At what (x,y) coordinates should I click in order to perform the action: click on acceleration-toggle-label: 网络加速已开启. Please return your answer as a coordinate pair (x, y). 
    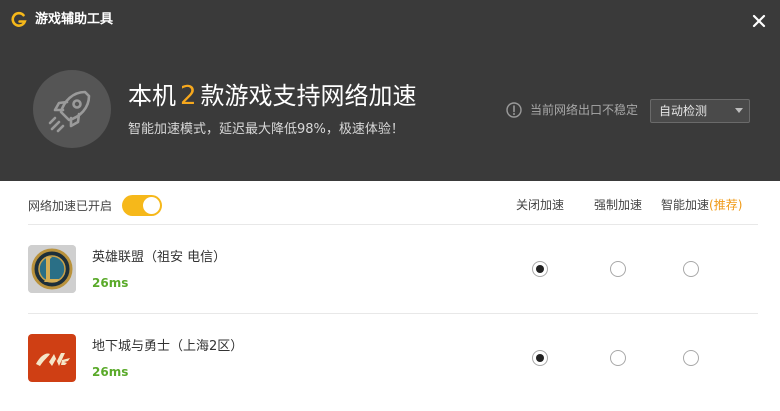
    Looking at the image, I should click on (70, 206).